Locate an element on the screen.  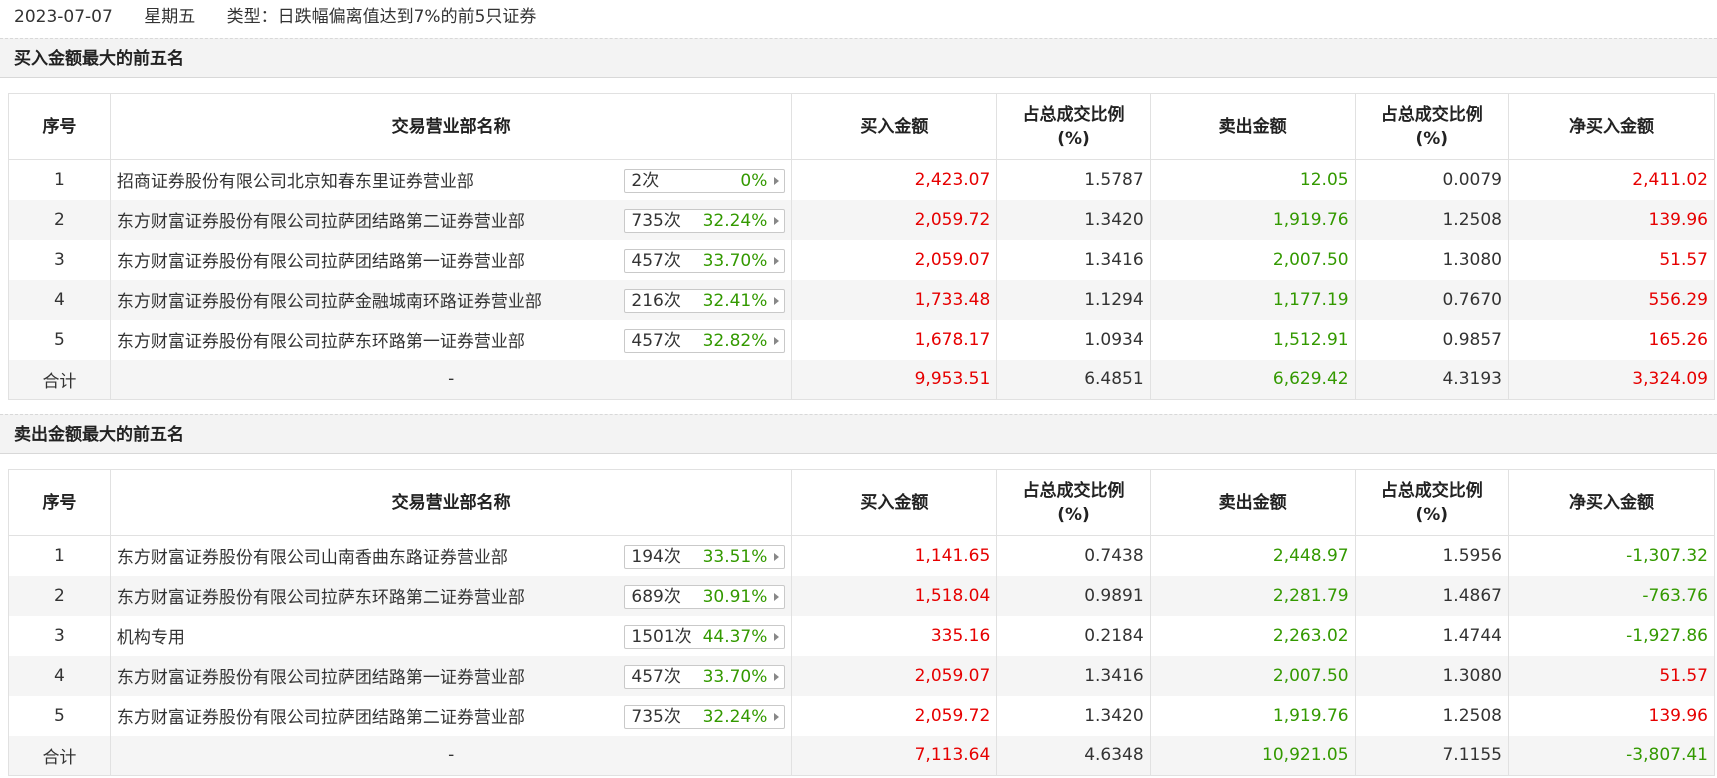
broker-cell: 机构专用 1501次 44.37% is located at coordinates (451, 635).